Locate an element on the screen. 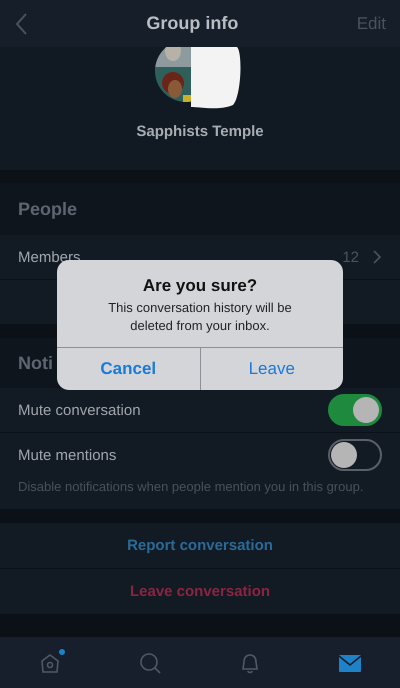 The height and width of the screenshot is (688, 400). screen-title: Group info is located at coordinates (192, 23).